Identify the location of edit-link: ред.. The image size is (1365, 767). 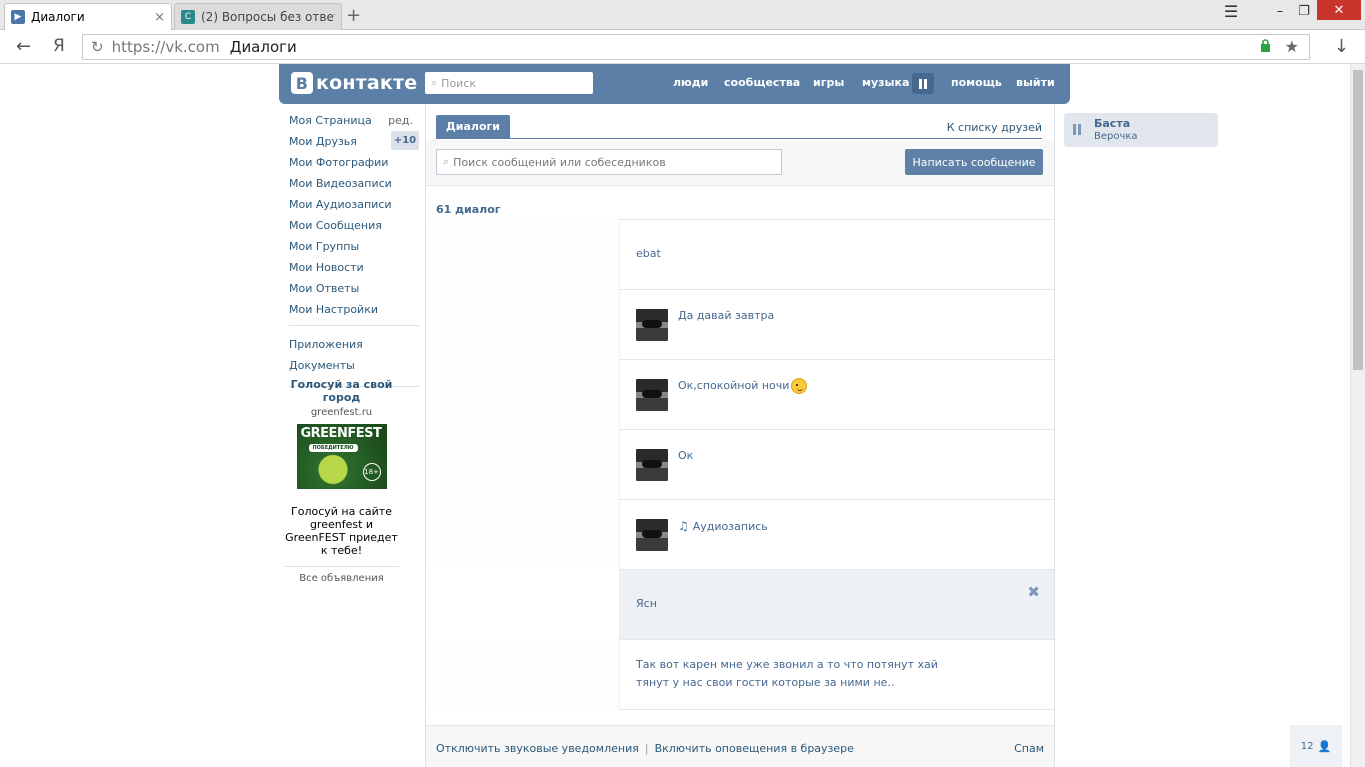
(400, 120).